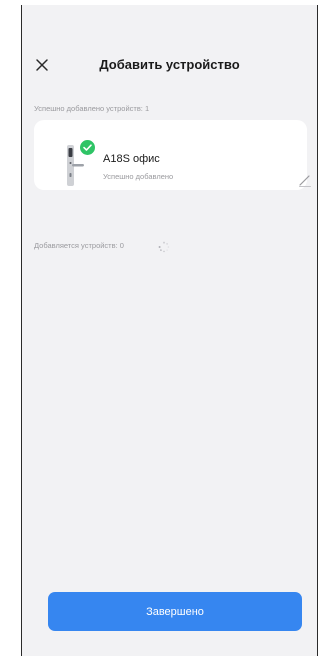  I want to click on added-devices-label: Успешно добавлено устройств: 1, so click(92, 108).